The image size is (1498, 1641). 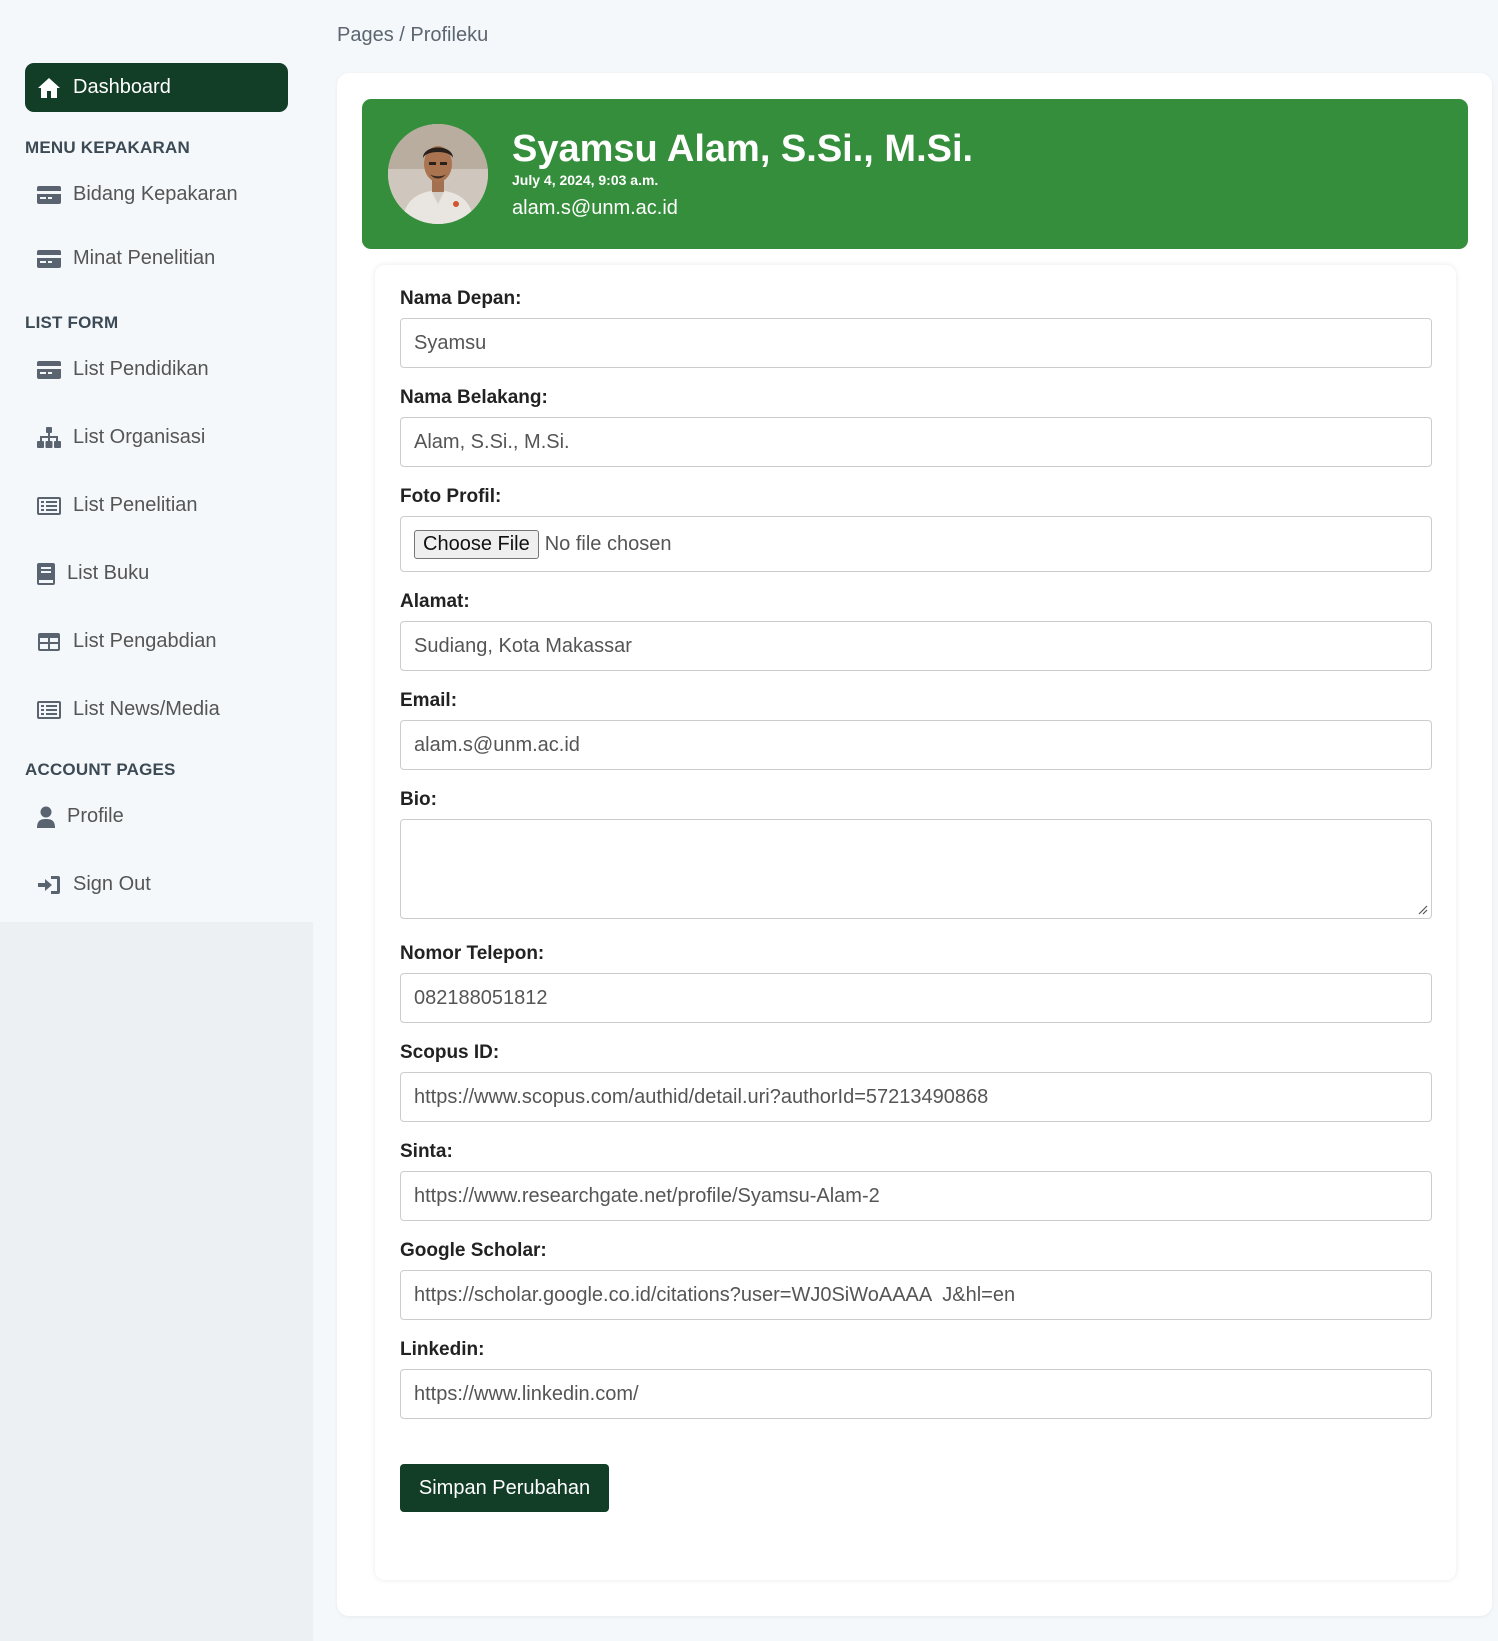 I want to click on file-status-text: No file chosen, so click(x=608, y=543).